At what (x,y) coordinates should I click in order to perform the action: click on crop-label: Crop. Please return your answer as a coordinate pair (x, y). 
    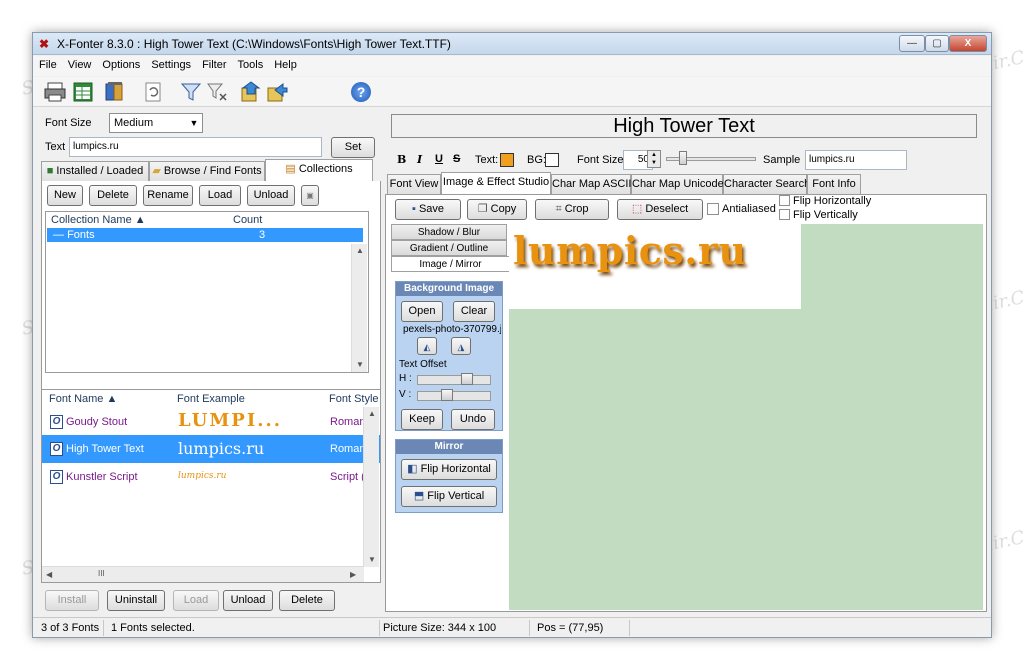
    Looking at the image, I should click on (576, 209).